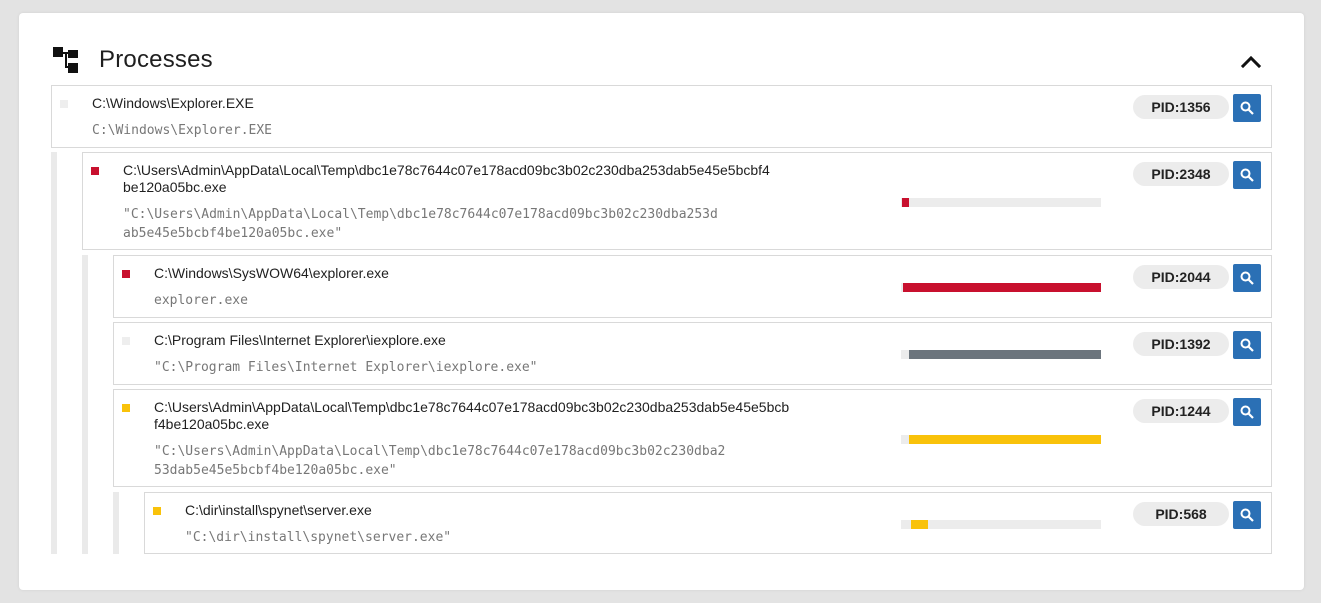  What do you see at coordinates (318, 537) in the screenshot?
I see `process-command: "C:\dir\install\spynet\server.exe"` at bounding box center [318, 537].